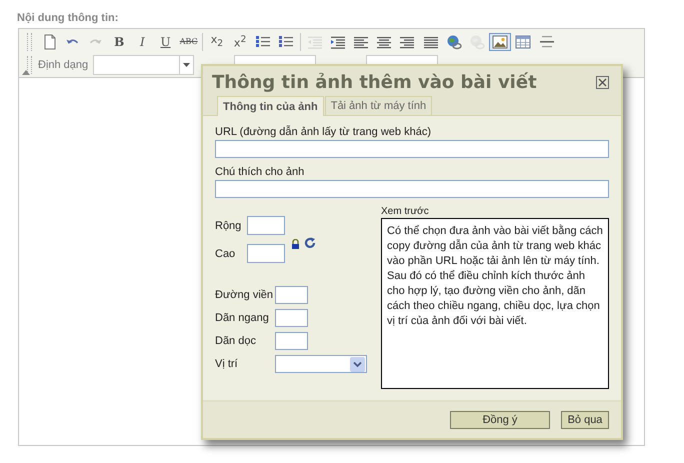  What do you see at coordinates (260, 172) in the screenshot?
I see `caption-label: Chú thích cho ảnh` at bounding box center [260, 172].